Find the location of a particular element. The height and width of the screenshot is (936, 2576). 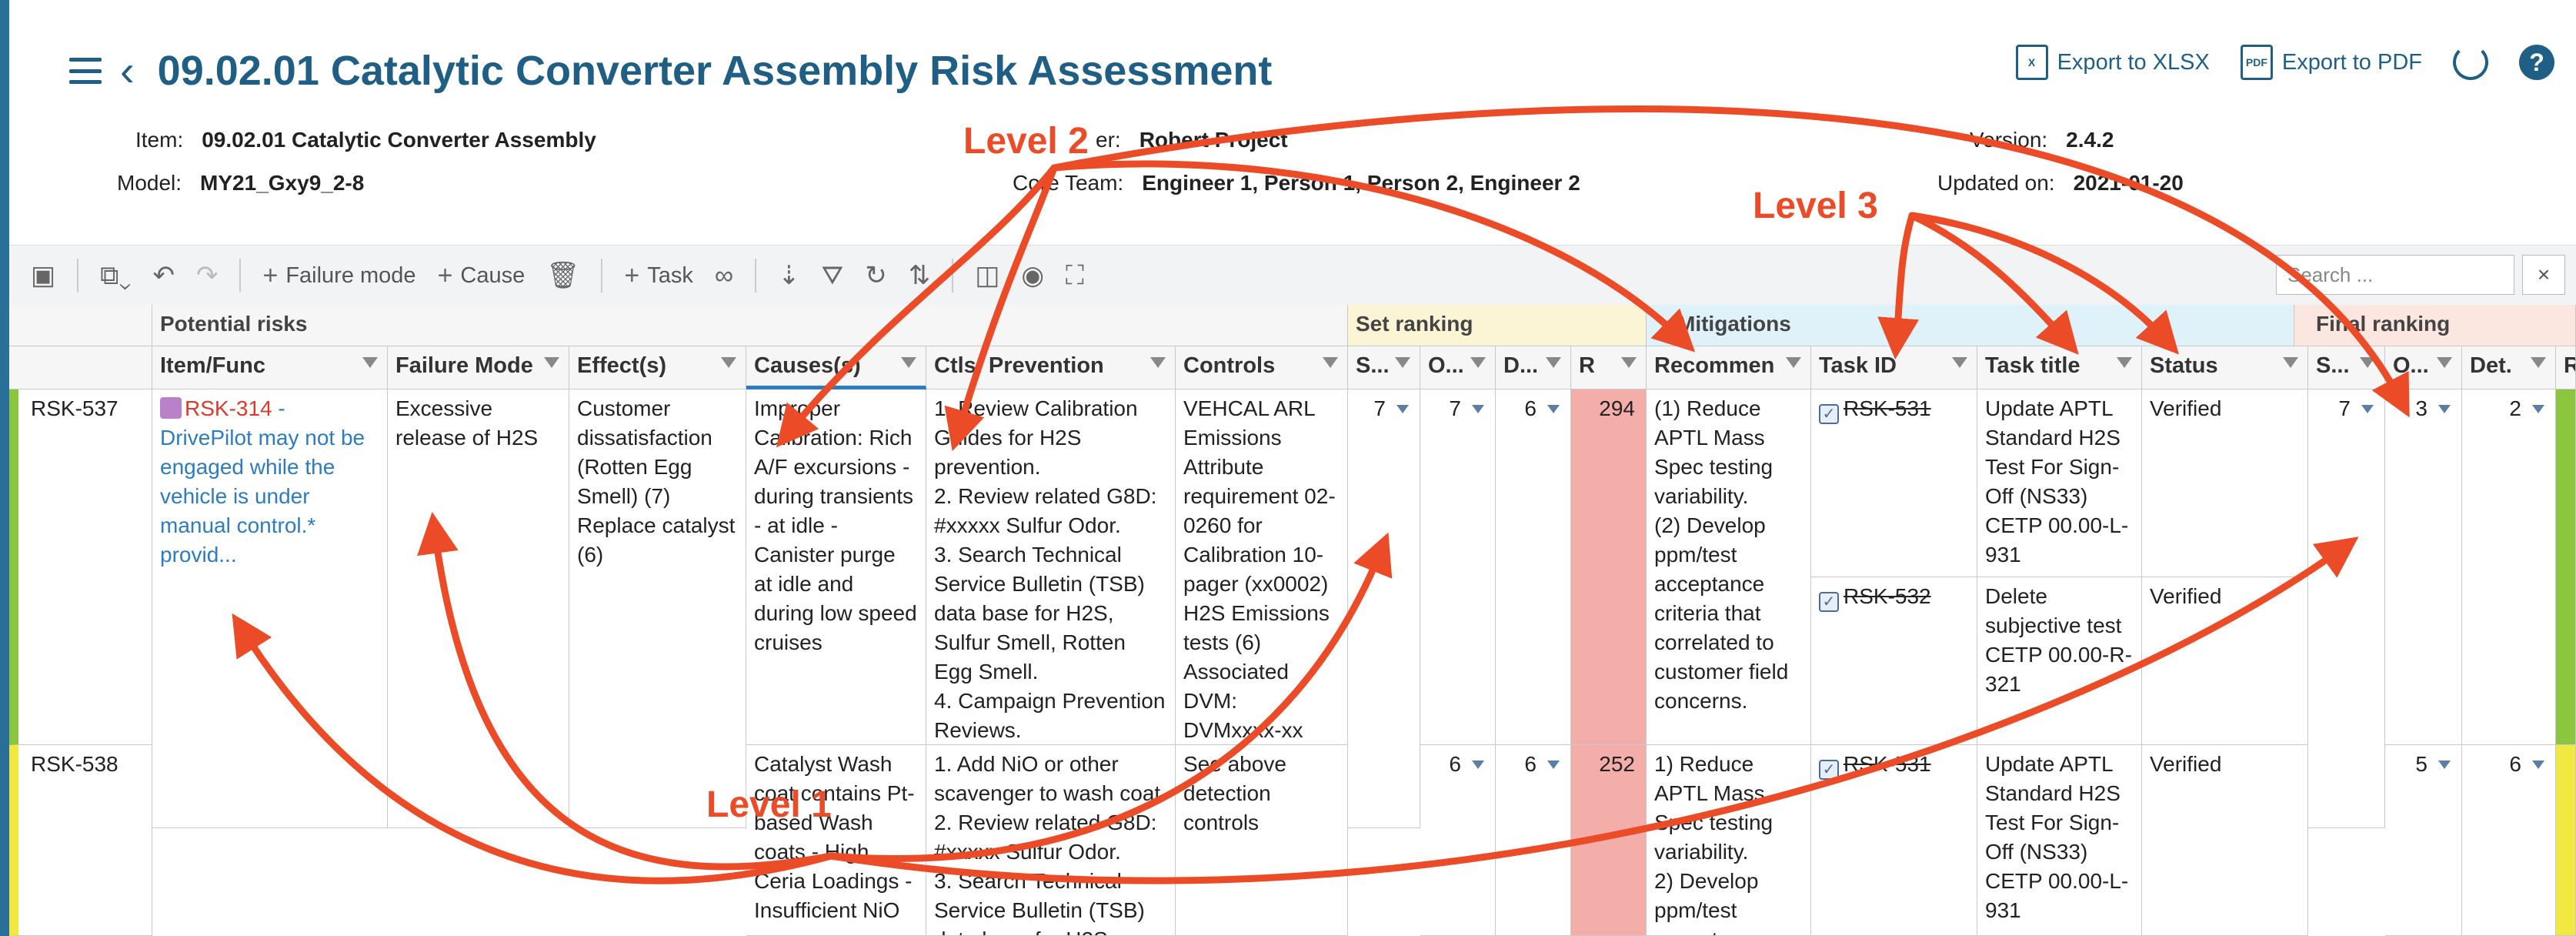

col-rpn: R is located at coordinates (1609, 367).